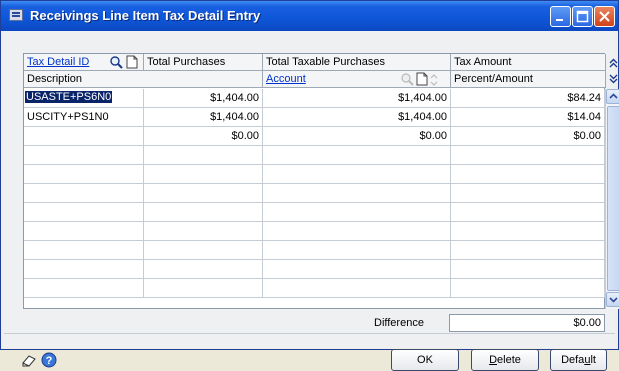 The width and height of the screenshot is (619, 371). What do you see at coordinates (509, 360) in the screenshot?
I see `delete-button-label: elete` at bounding box center [509, 360].